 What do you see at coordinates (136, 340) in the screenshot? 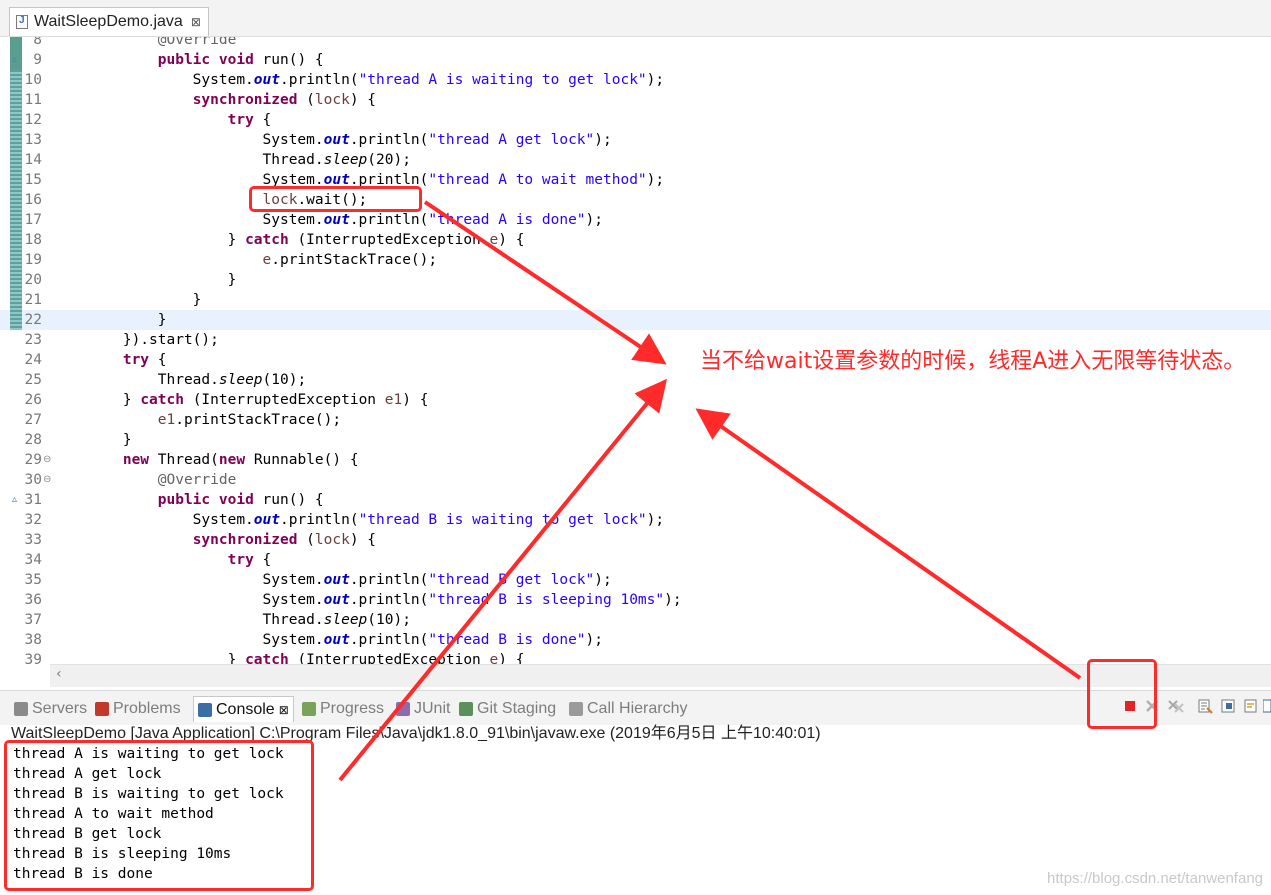
I see `code-text: }).start();` at bounding box center [136, 340].